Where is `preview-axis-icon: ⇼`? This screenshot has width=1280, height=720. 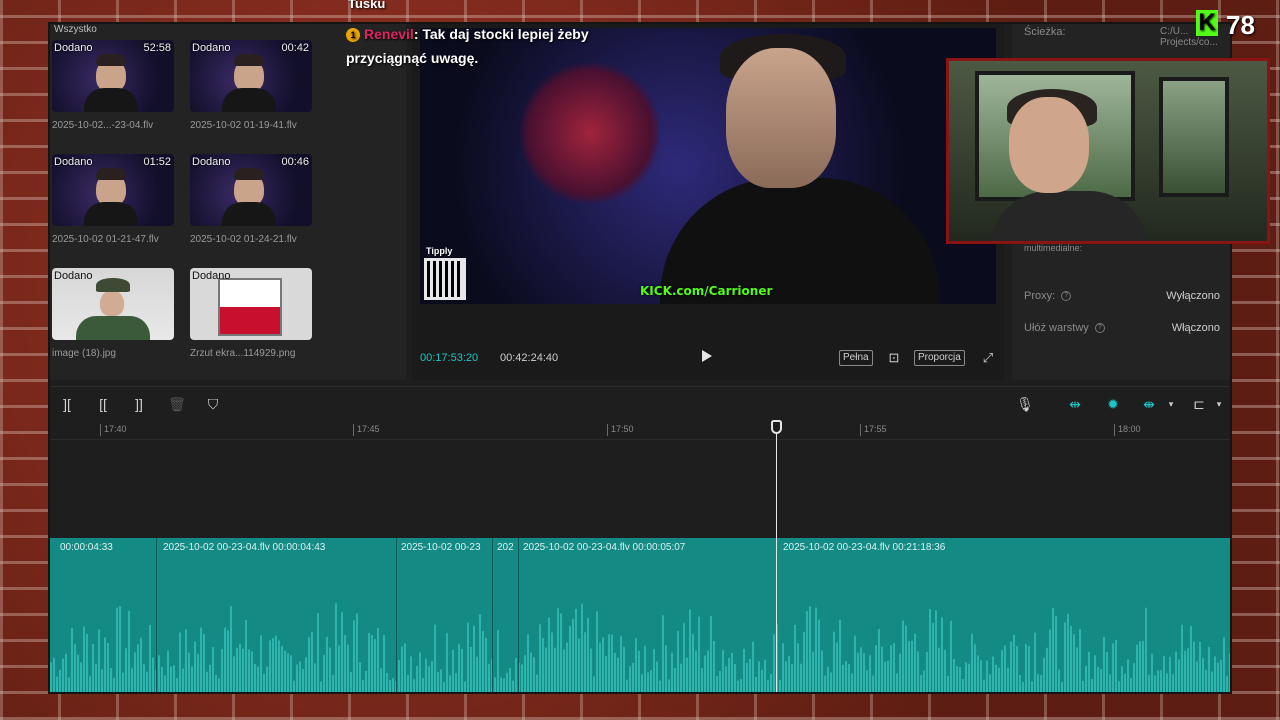
preview-axis-icon: ⇼ is located at coordinates (1149, 404).